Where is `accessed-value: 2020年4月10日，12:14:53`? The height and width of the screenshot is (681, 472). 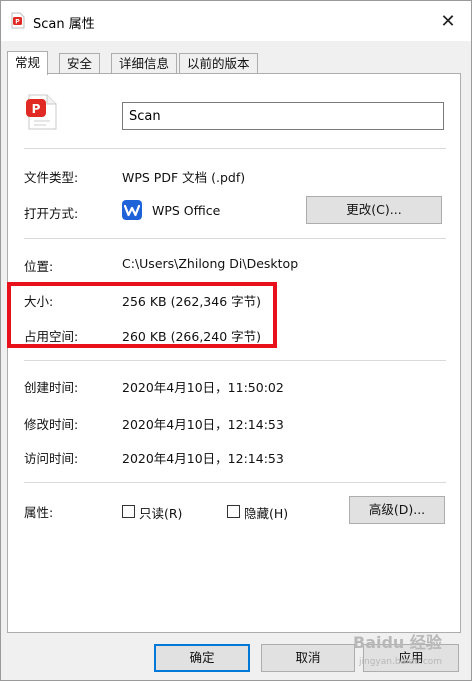 accessed-value: 2020年4月10日，12:14:53 is located at coordinates (203, 458).